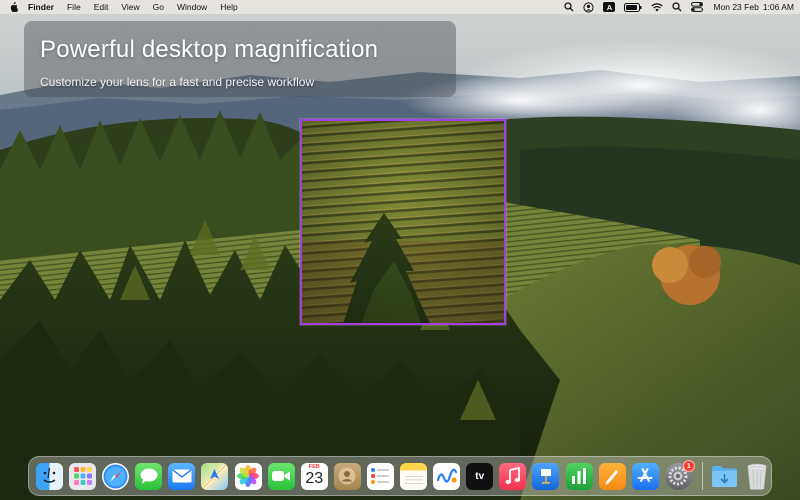 This screenshot has height=500, width=800. I want to click on dock: FEB 23 tv 1, so click(400, 476).